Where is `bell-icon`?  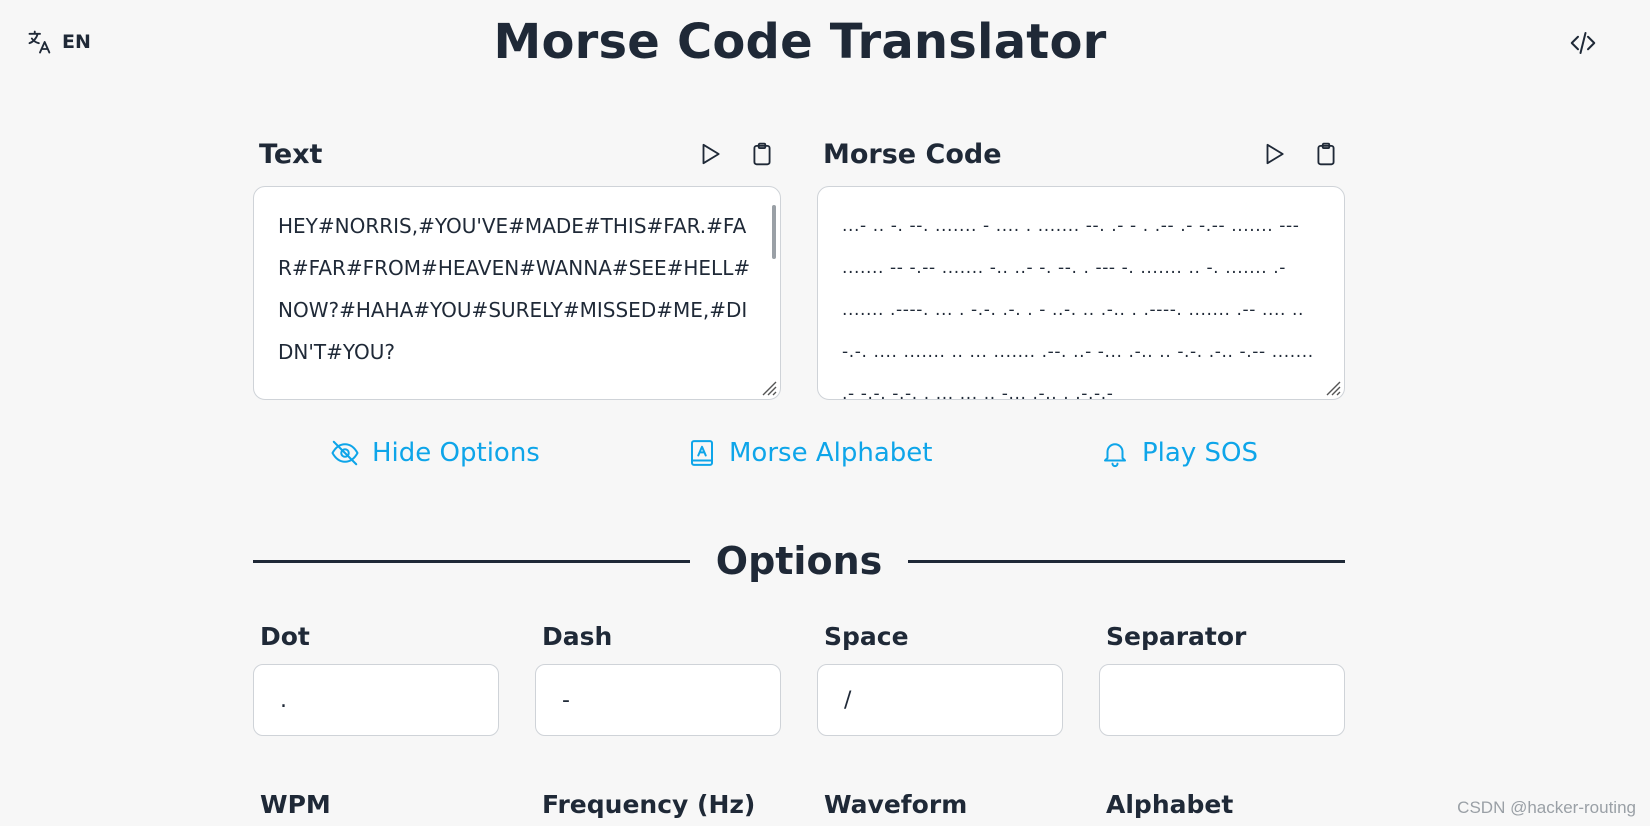 bell-icon is located at coordinates (1115, 455).